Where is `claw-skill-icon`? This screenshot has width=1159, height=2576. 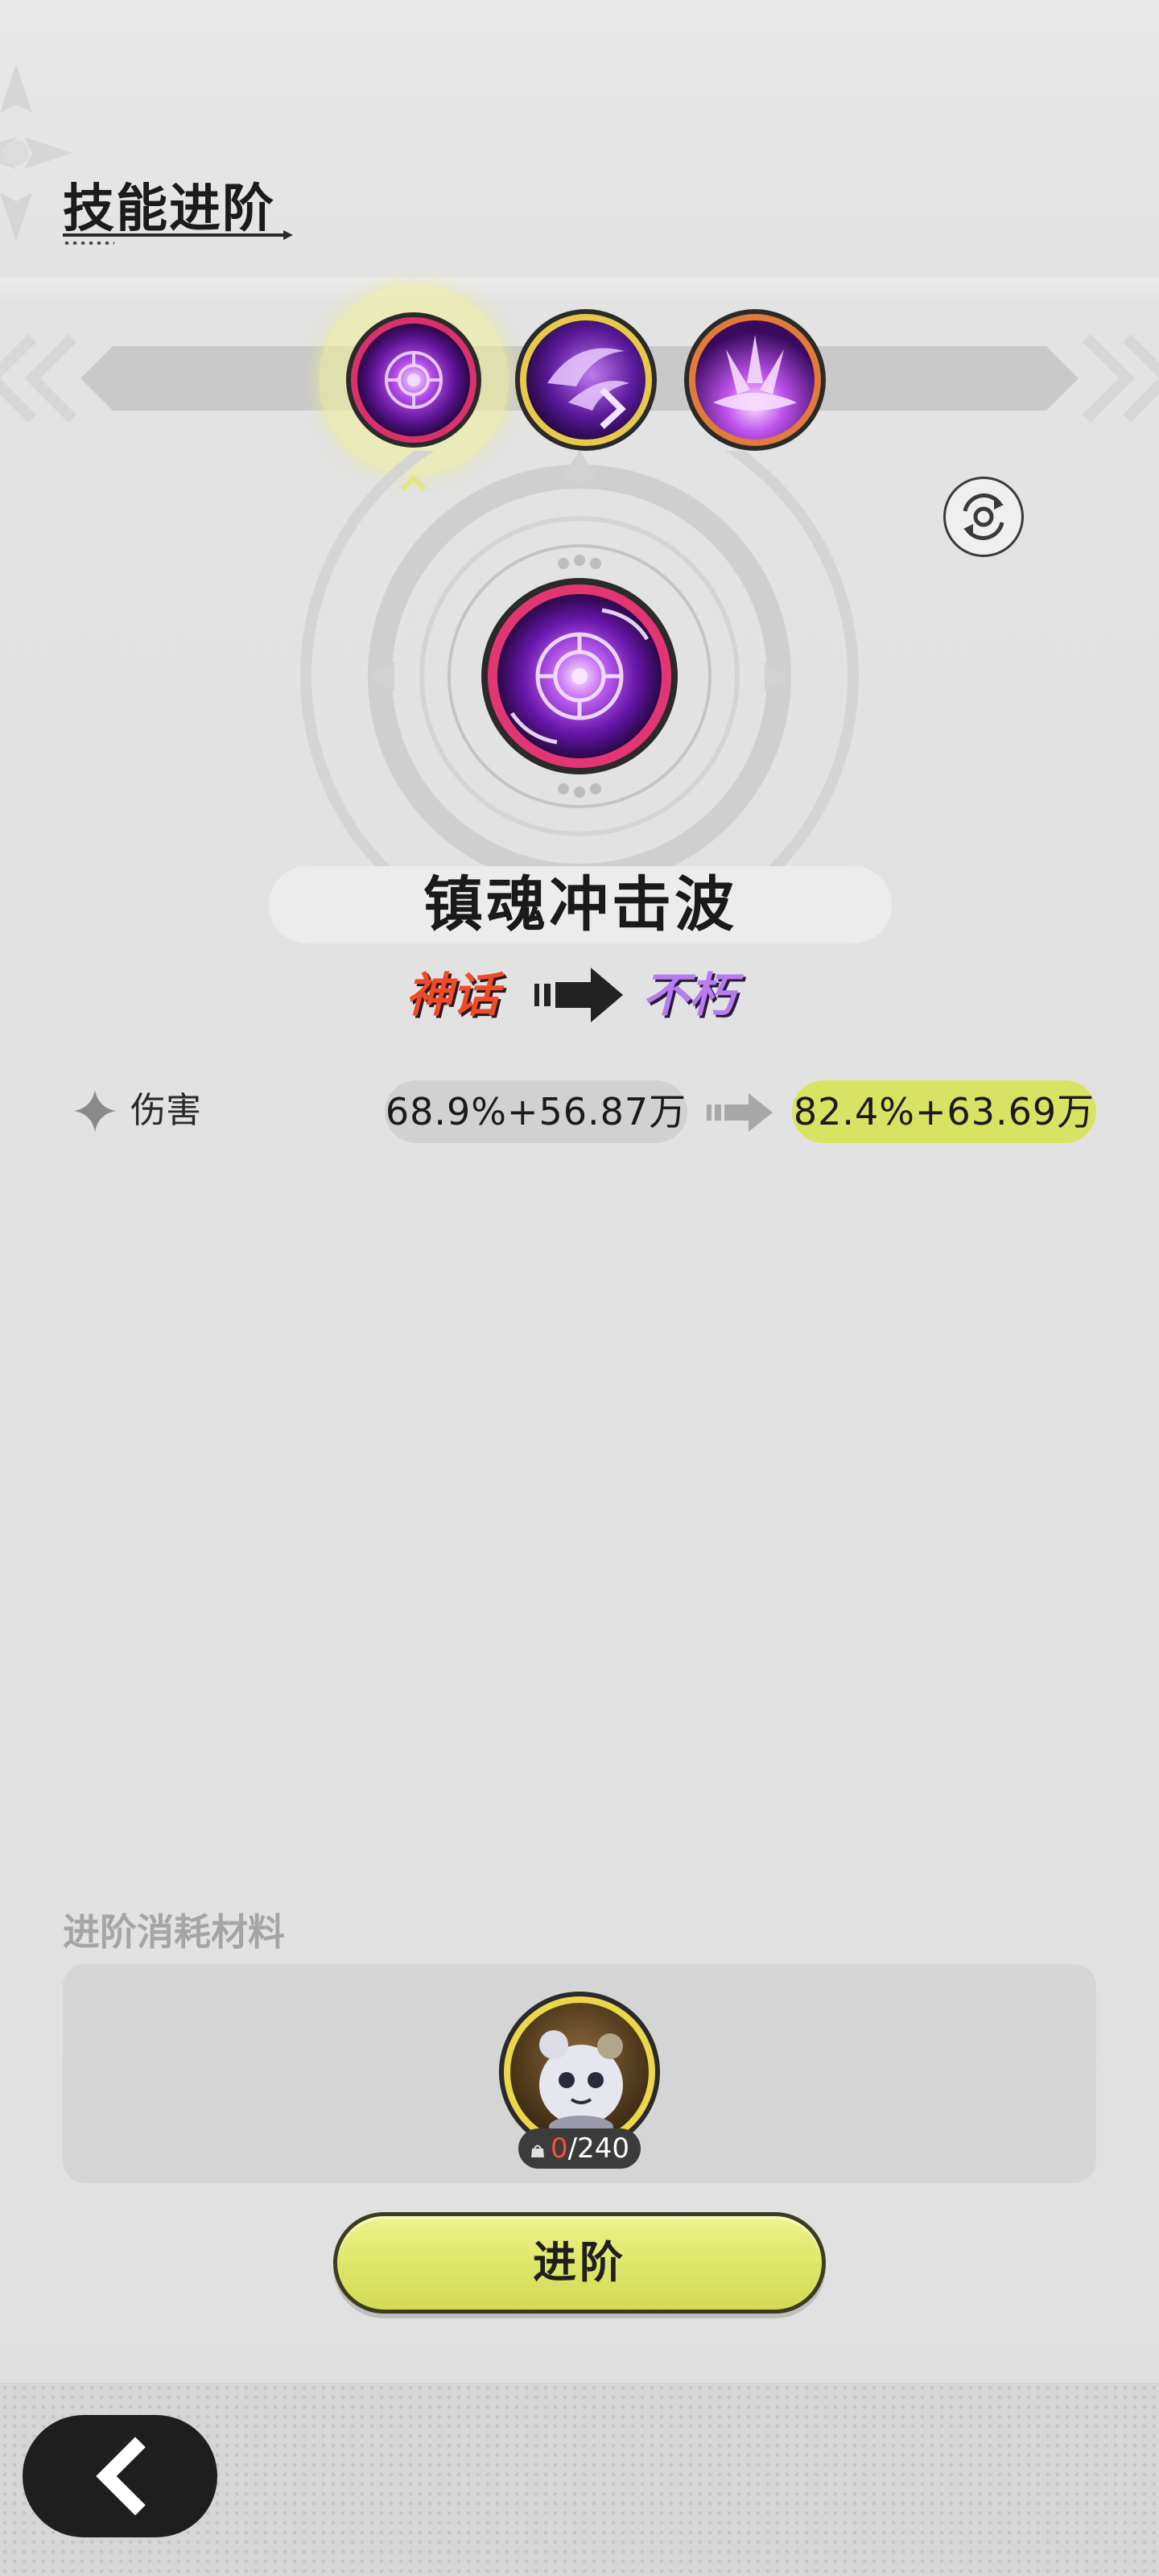 claw-skill-icon is located at coordinates (586, 380).